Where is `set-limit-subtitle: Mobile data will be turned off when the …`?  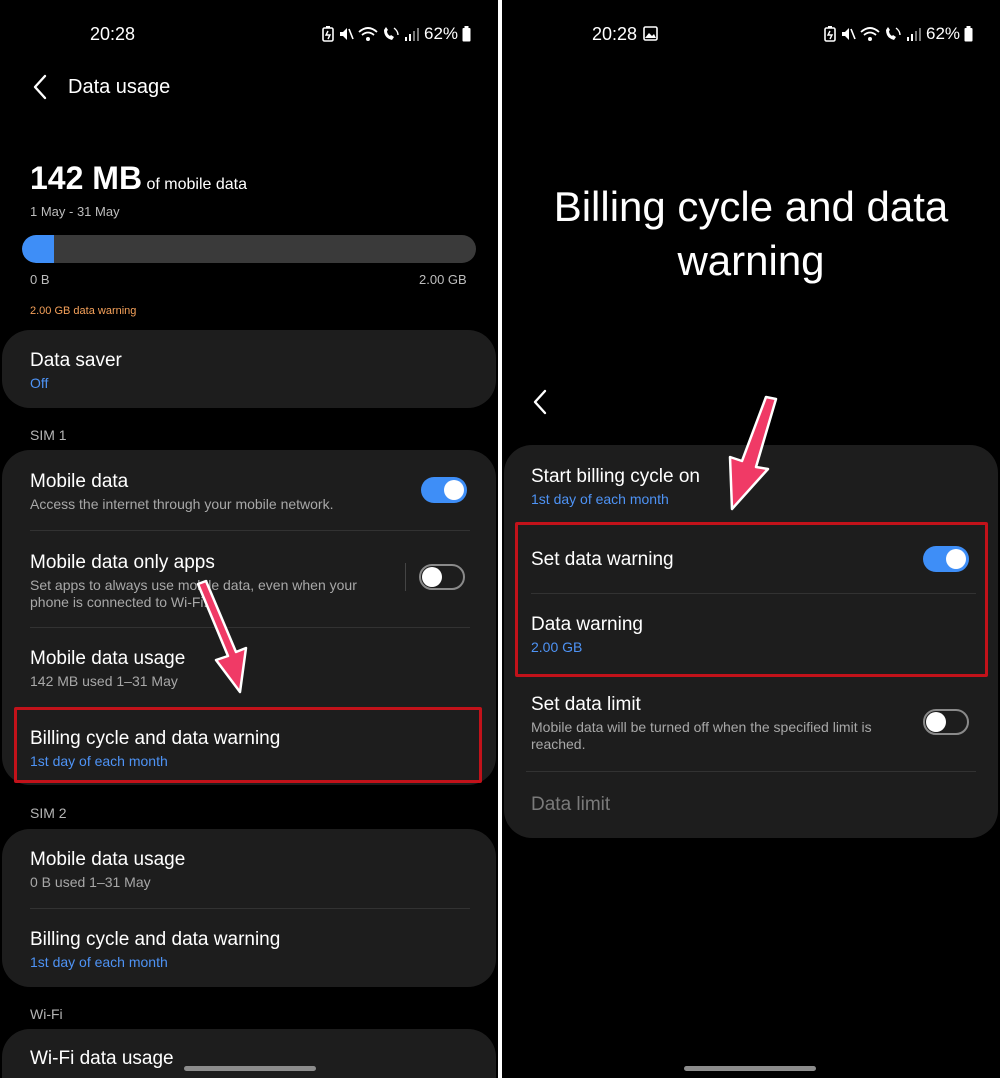 set-limit-subtitle: Mobile data will be turned off when the … is located at coordinates (701, 735).